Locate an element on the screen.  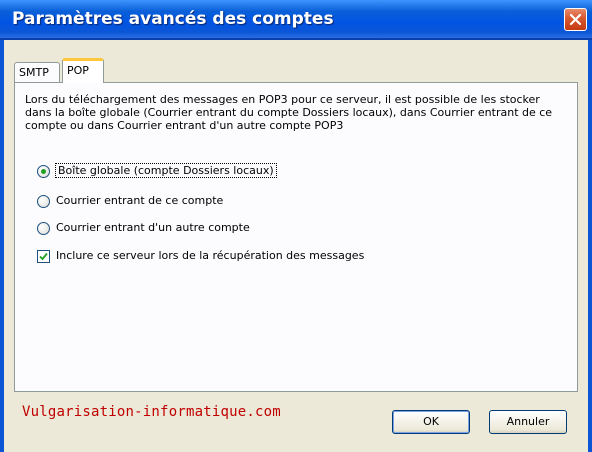
window-title: Paramètres avancés des comptes is located at coordinates (173, 19).